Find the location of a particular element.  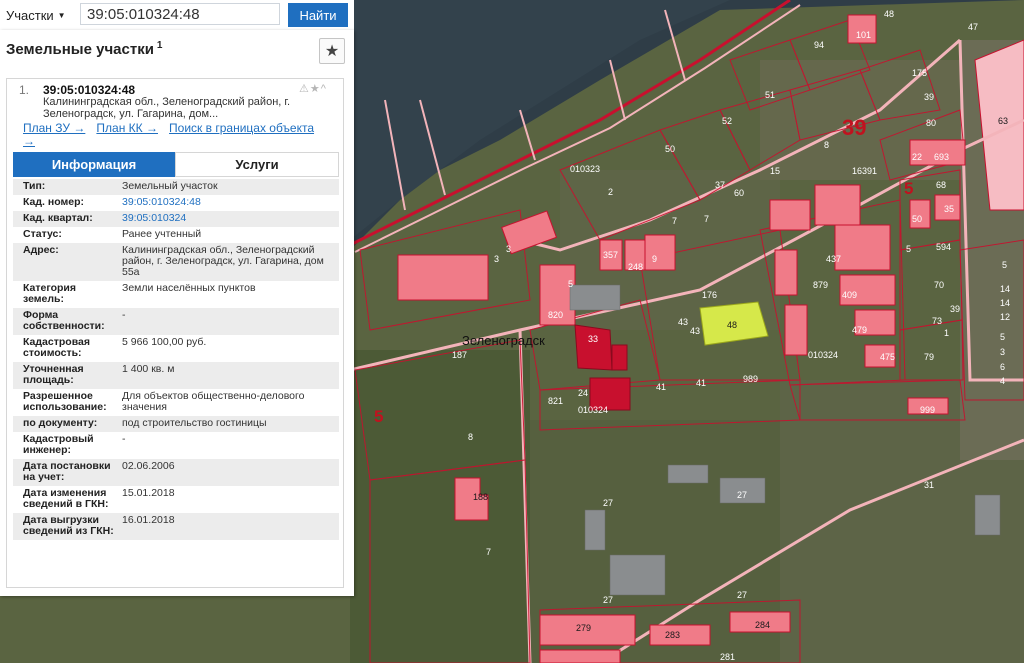

parcel-label: 35 is located at coordinates (949, 209).